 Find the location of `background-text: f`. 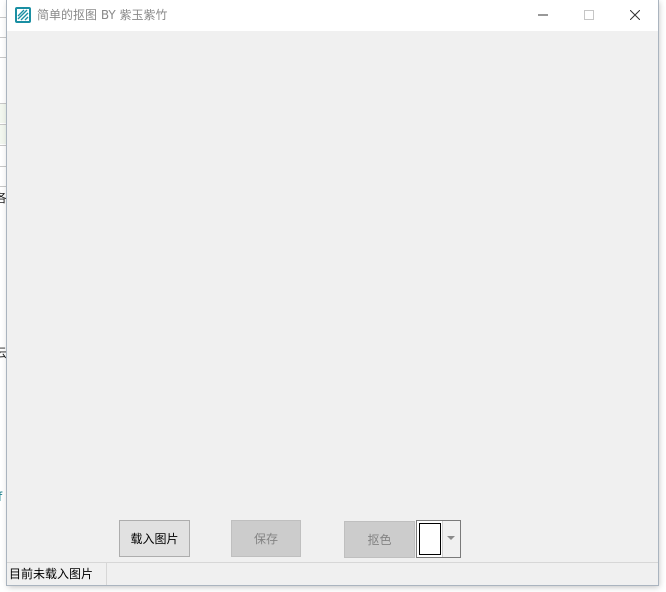

background-text: f is located at coordinates (1, 497).